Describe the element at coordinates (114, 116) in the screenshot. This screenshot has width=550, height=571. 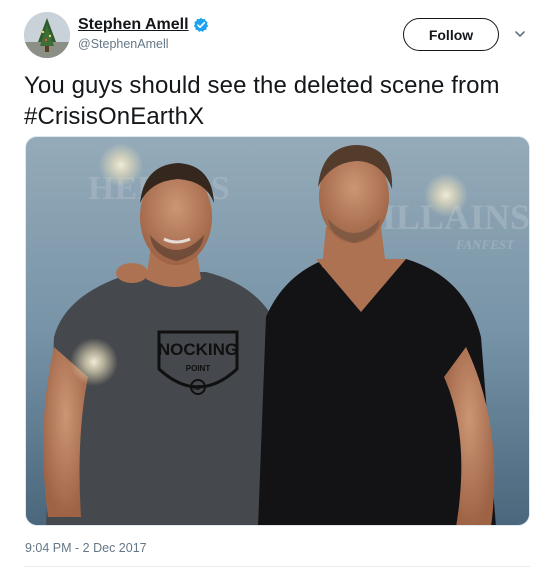
I see `hashtag-link: #CrisisOnEarthX` at that location.